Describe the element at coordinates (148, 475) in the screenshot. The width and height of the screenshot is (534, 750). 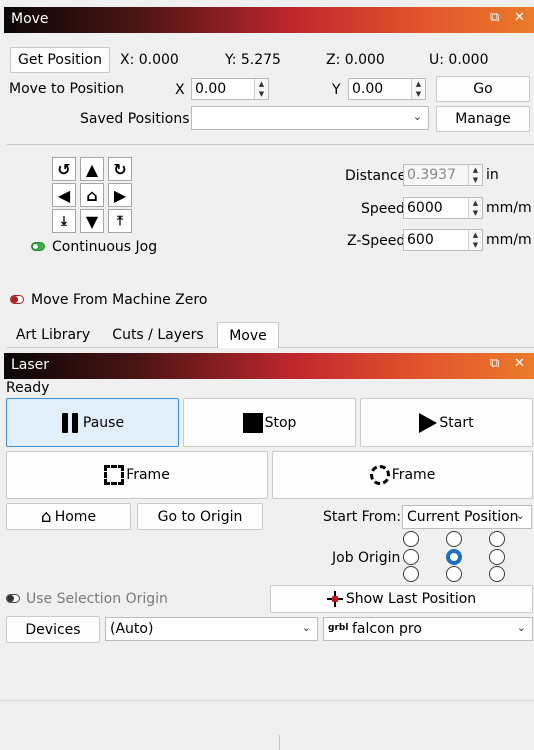
I see `frame-rect-label: Frame` at that location.